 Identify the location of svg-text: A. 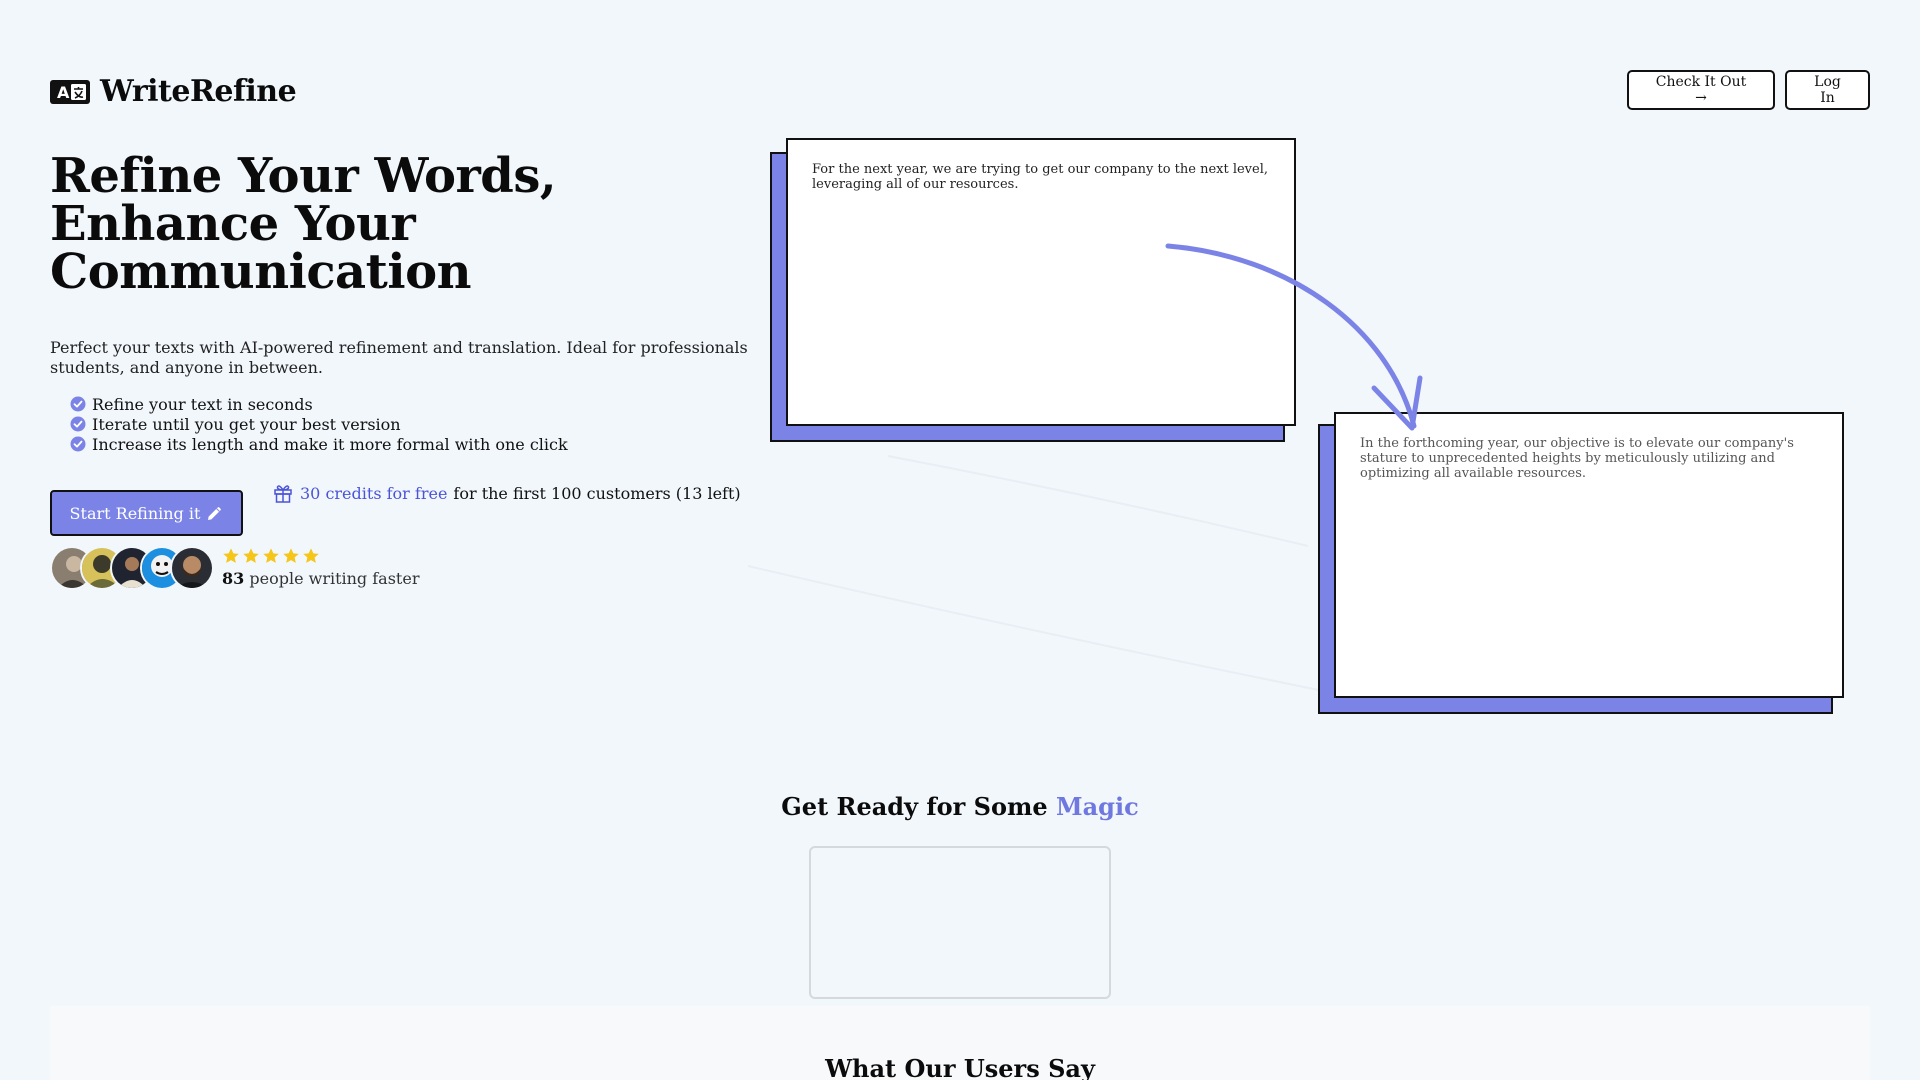
(63, 92).